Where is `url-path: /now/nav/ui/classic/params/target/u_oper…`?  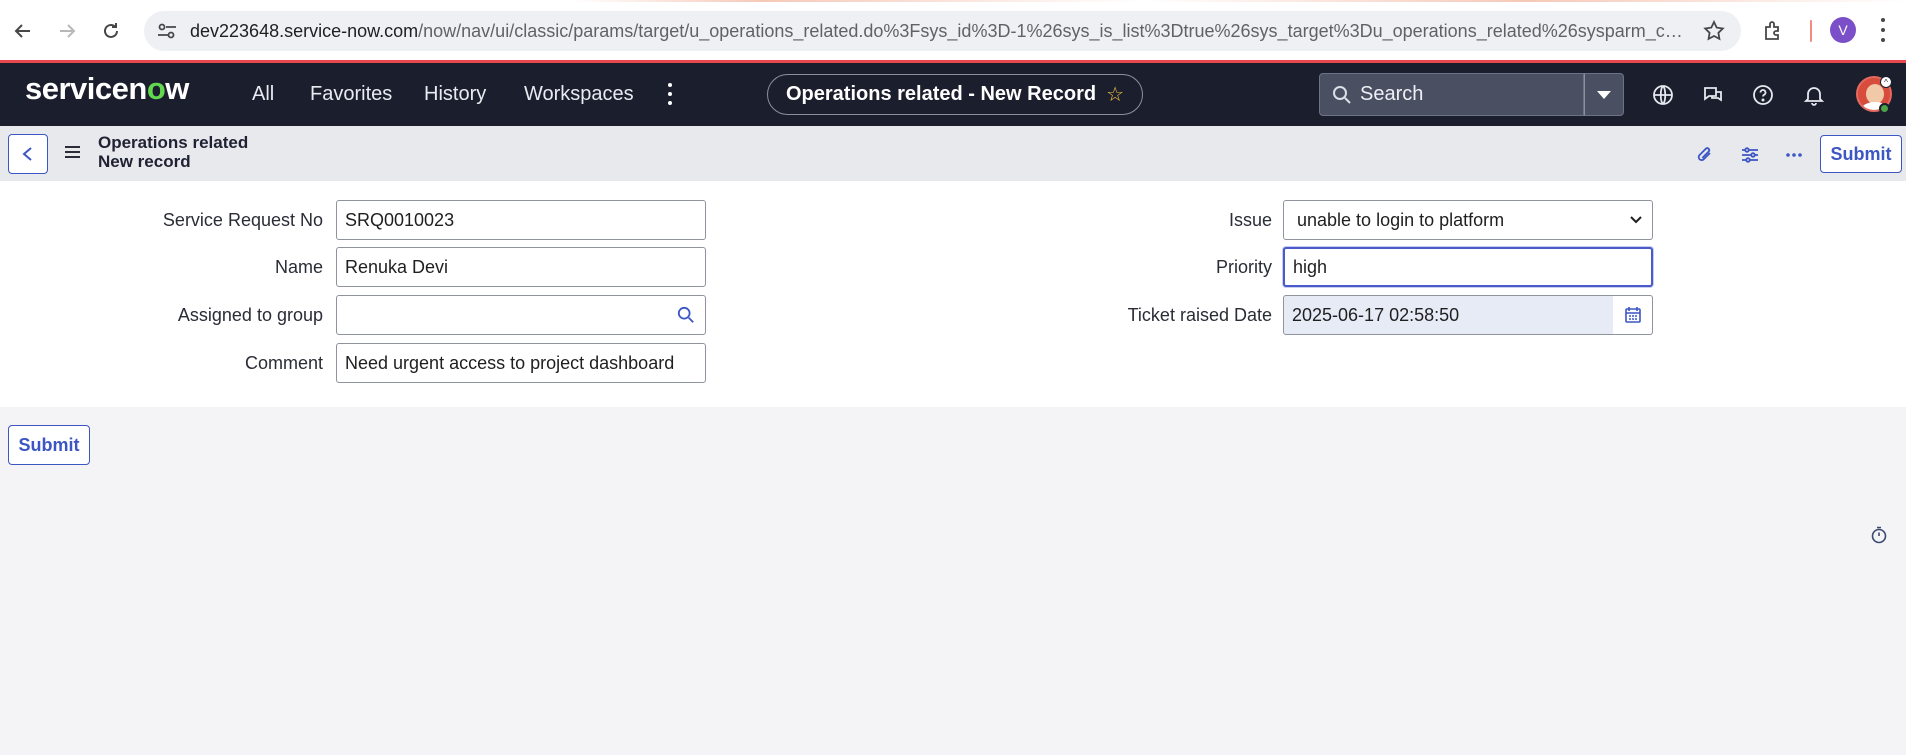 url-path: /now/nav/ui/classic/params/target/u_oper… is located at coordinates (1053, 30).